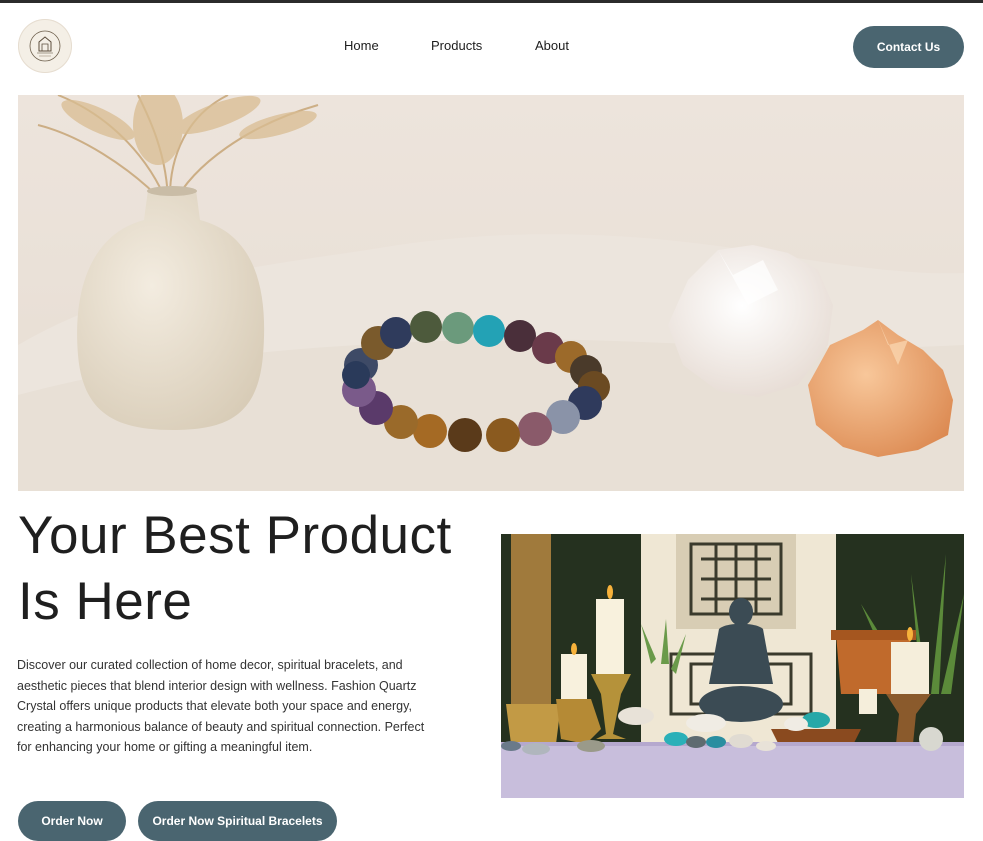  I want to click on contact-us-button: Contact Us, so click(908, 47).